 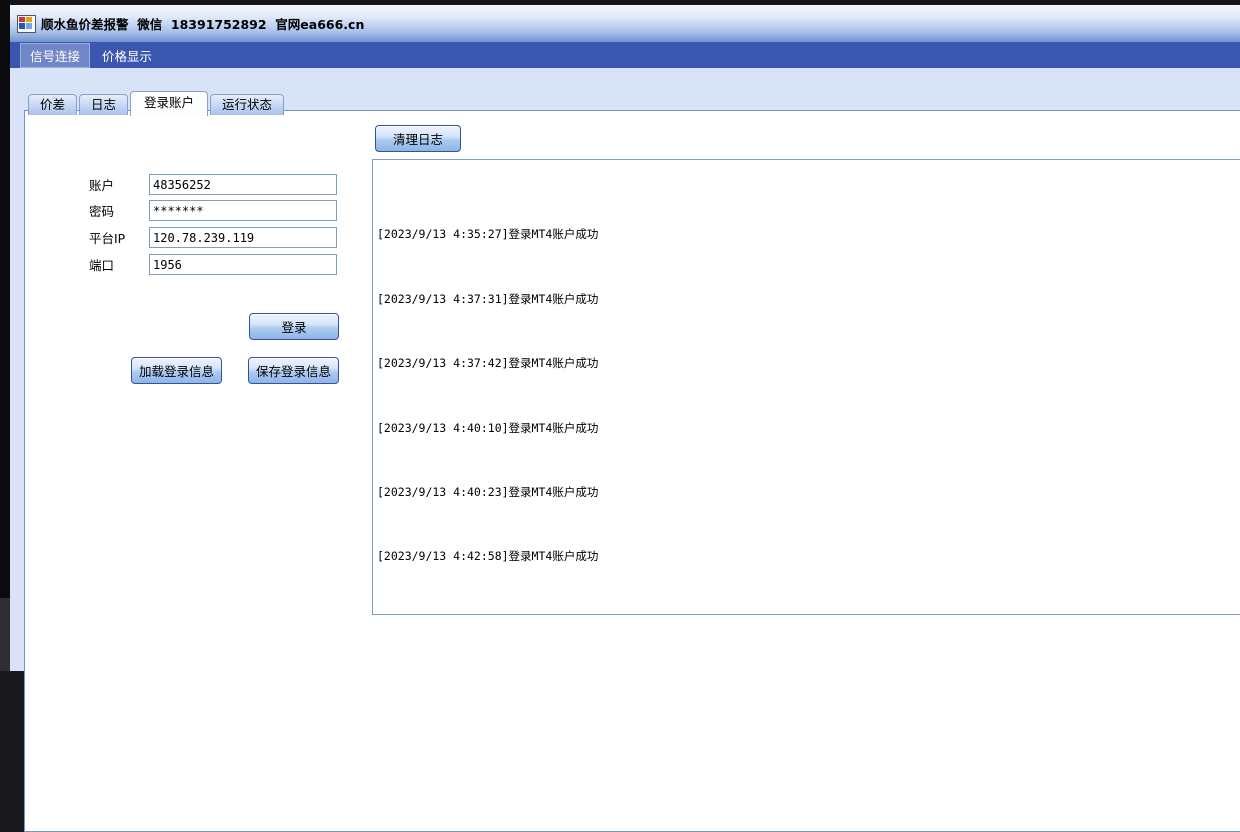 What do you see at coordinates (243, 184) in the screenshot?
I see `account-input` at bounding box center [243, 184].